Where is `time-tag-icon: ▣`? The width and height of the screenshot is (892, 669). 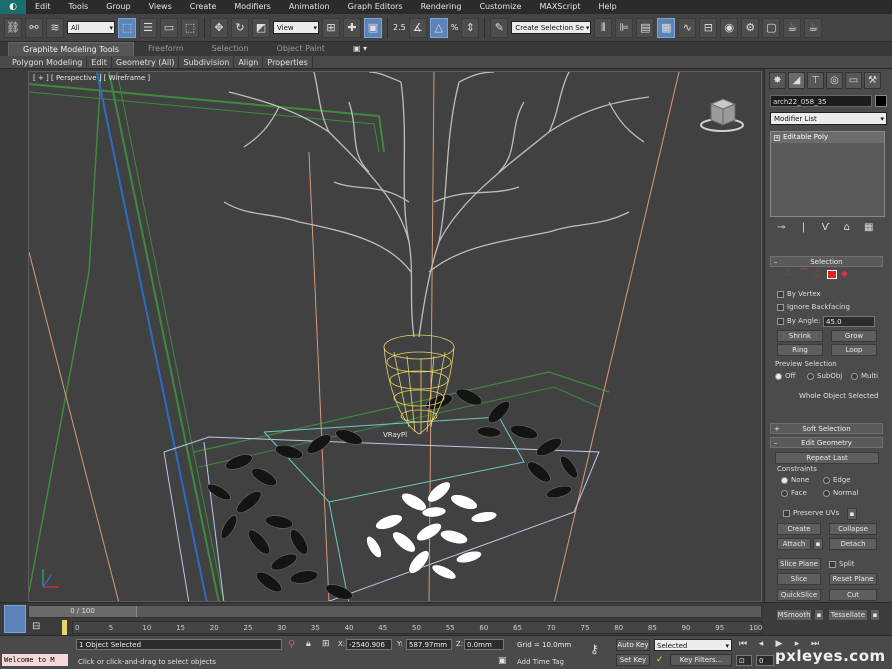
time-tag-icon: ▣ is located at coordinates (502, 661).